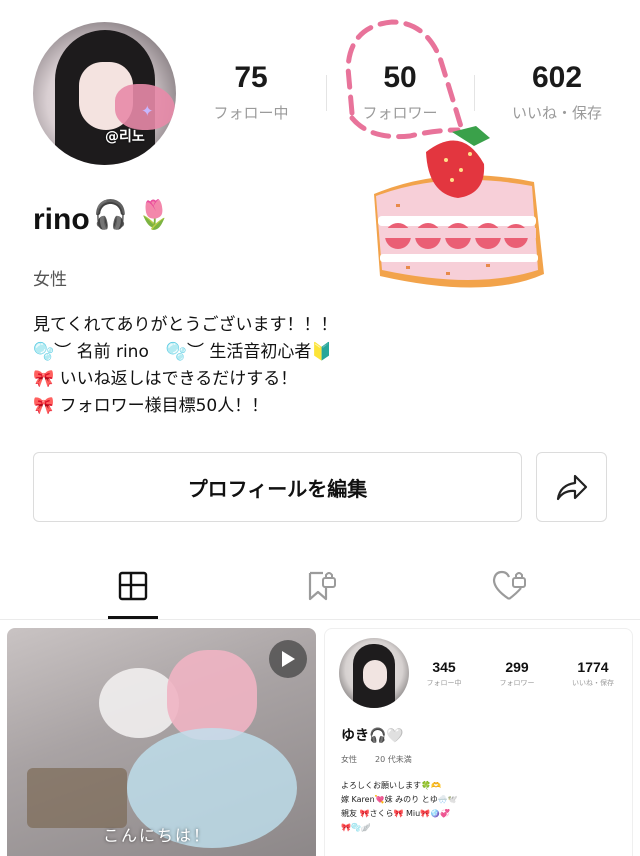 The height and width of the screenshot is (856, 640). I want to click on likes-label: いいね・保存, so click(556, 113).